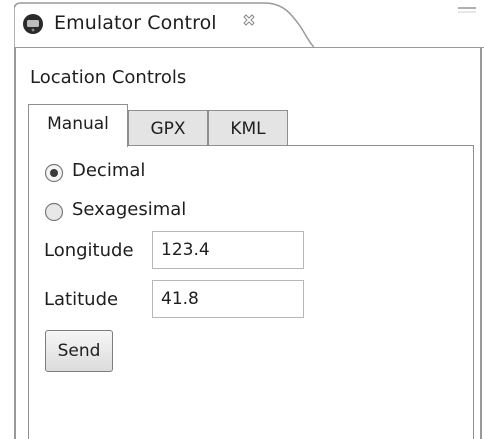  I want to click on longitude-field, so click(228, 250).